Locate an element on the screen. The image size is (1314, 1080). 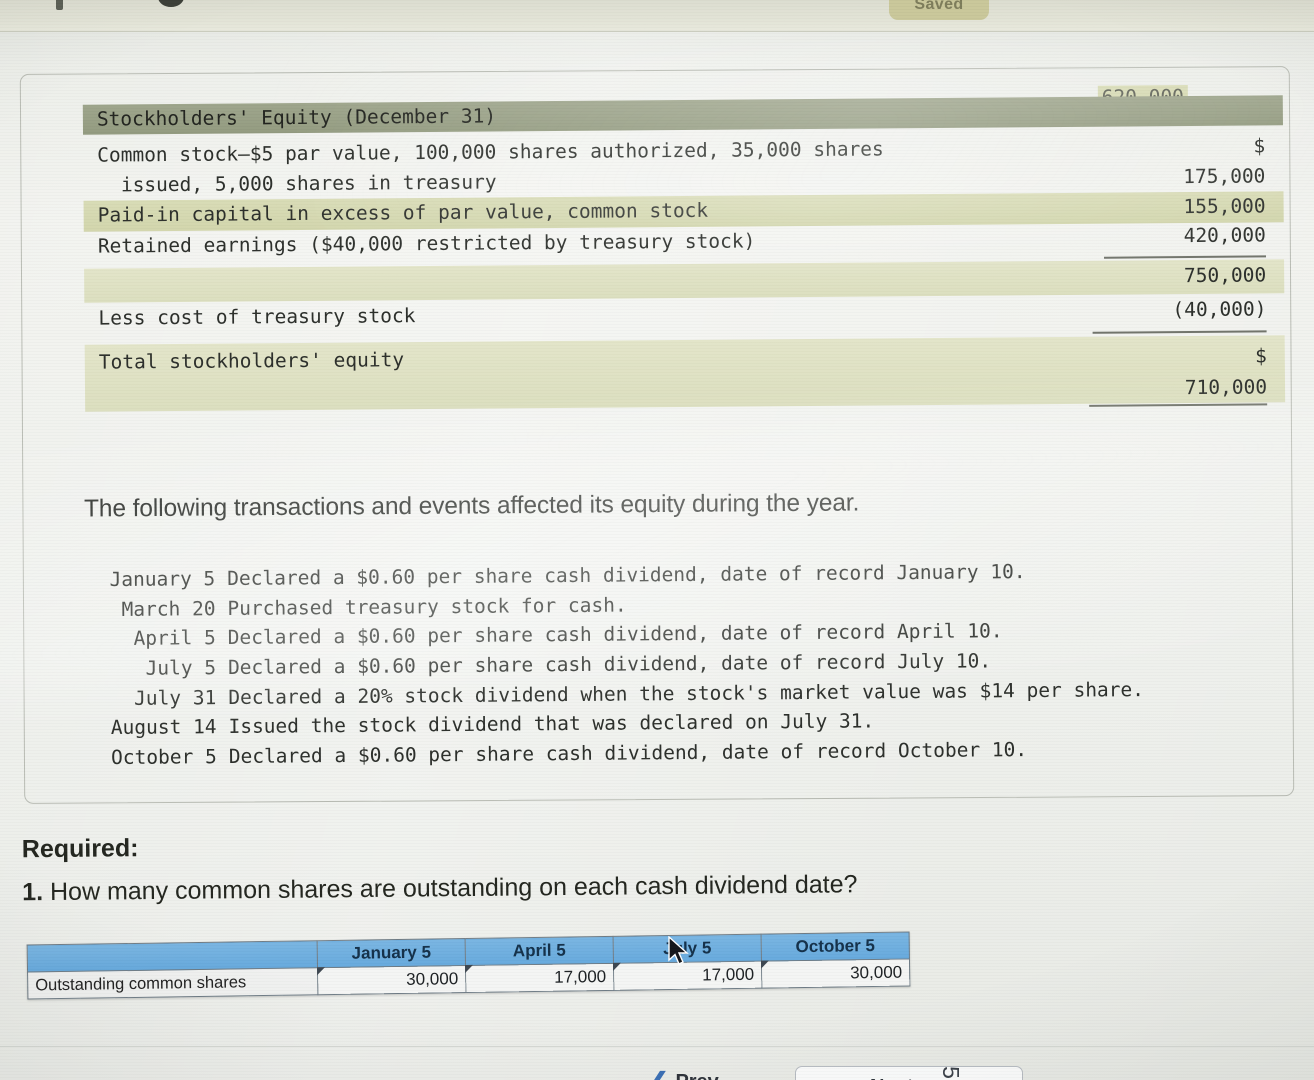
transaction-date: October 5 is located at coordinates (164, 756).